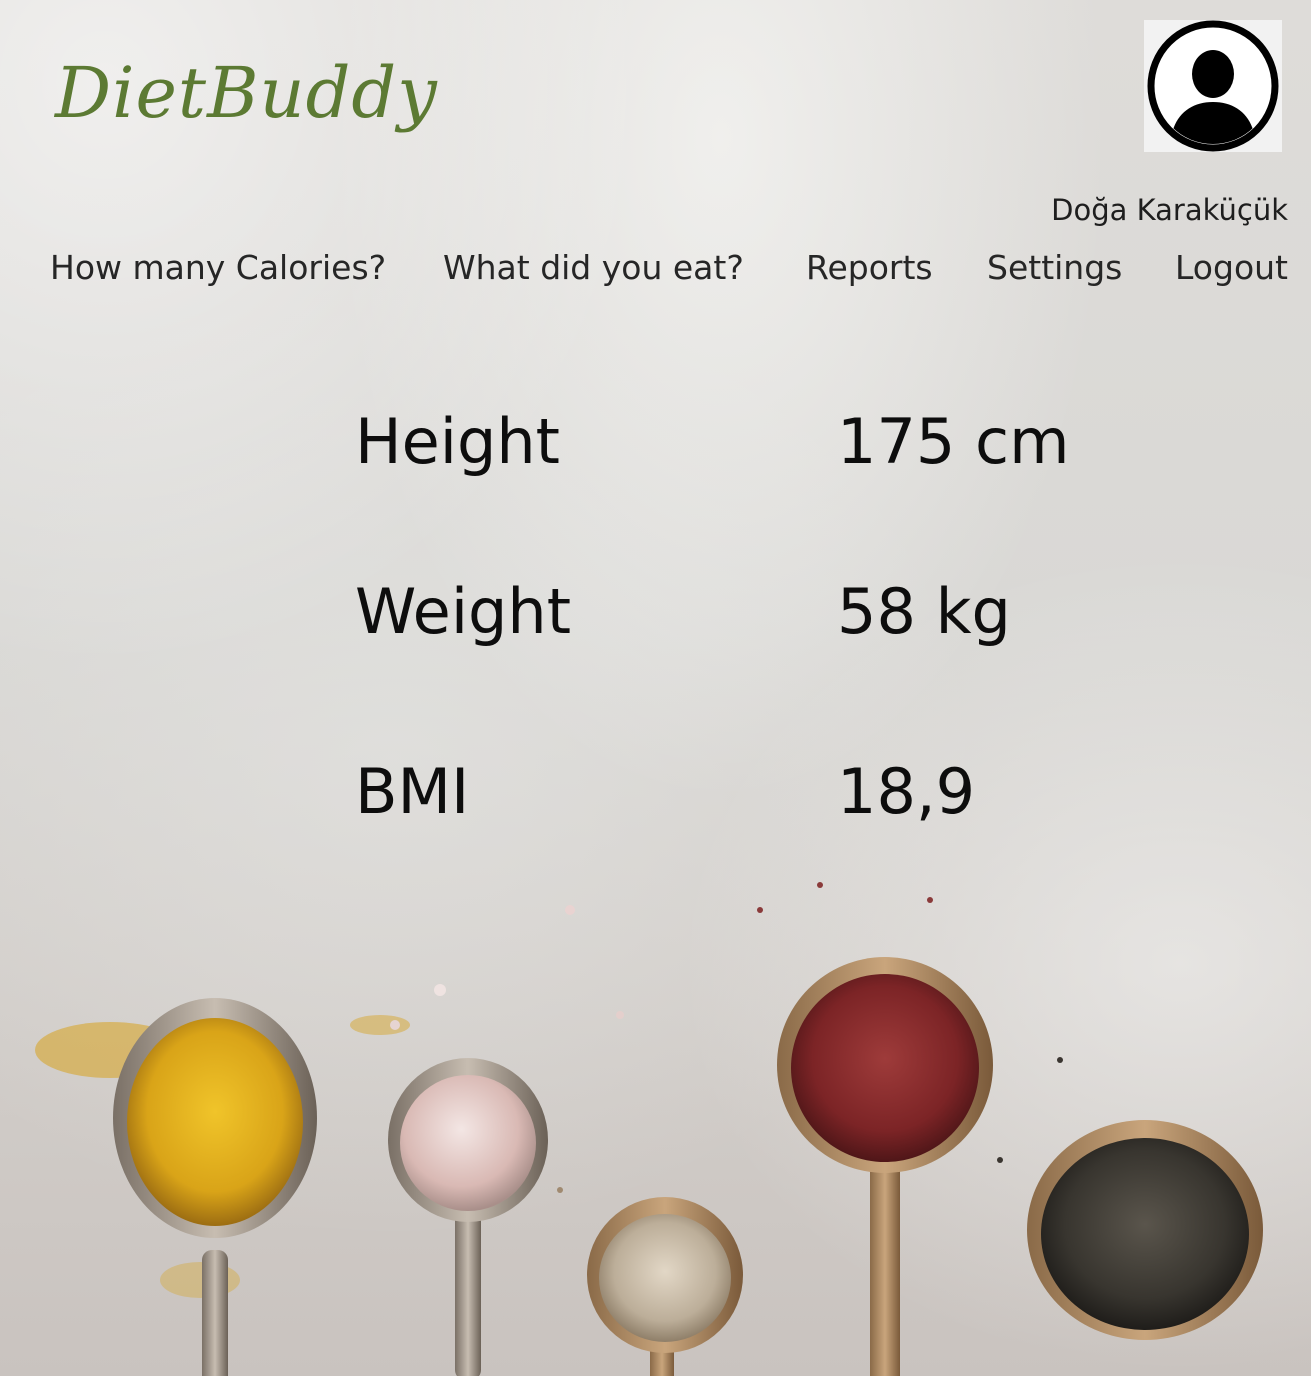 The width and height of the screenshot is (1311, 1376). I want to click on stat-value: 58 kg, so click(924, 611).